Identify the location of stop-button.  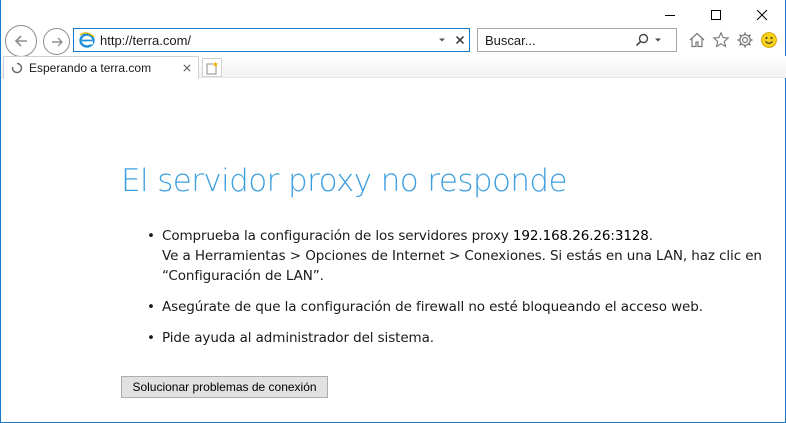
(460, 40).